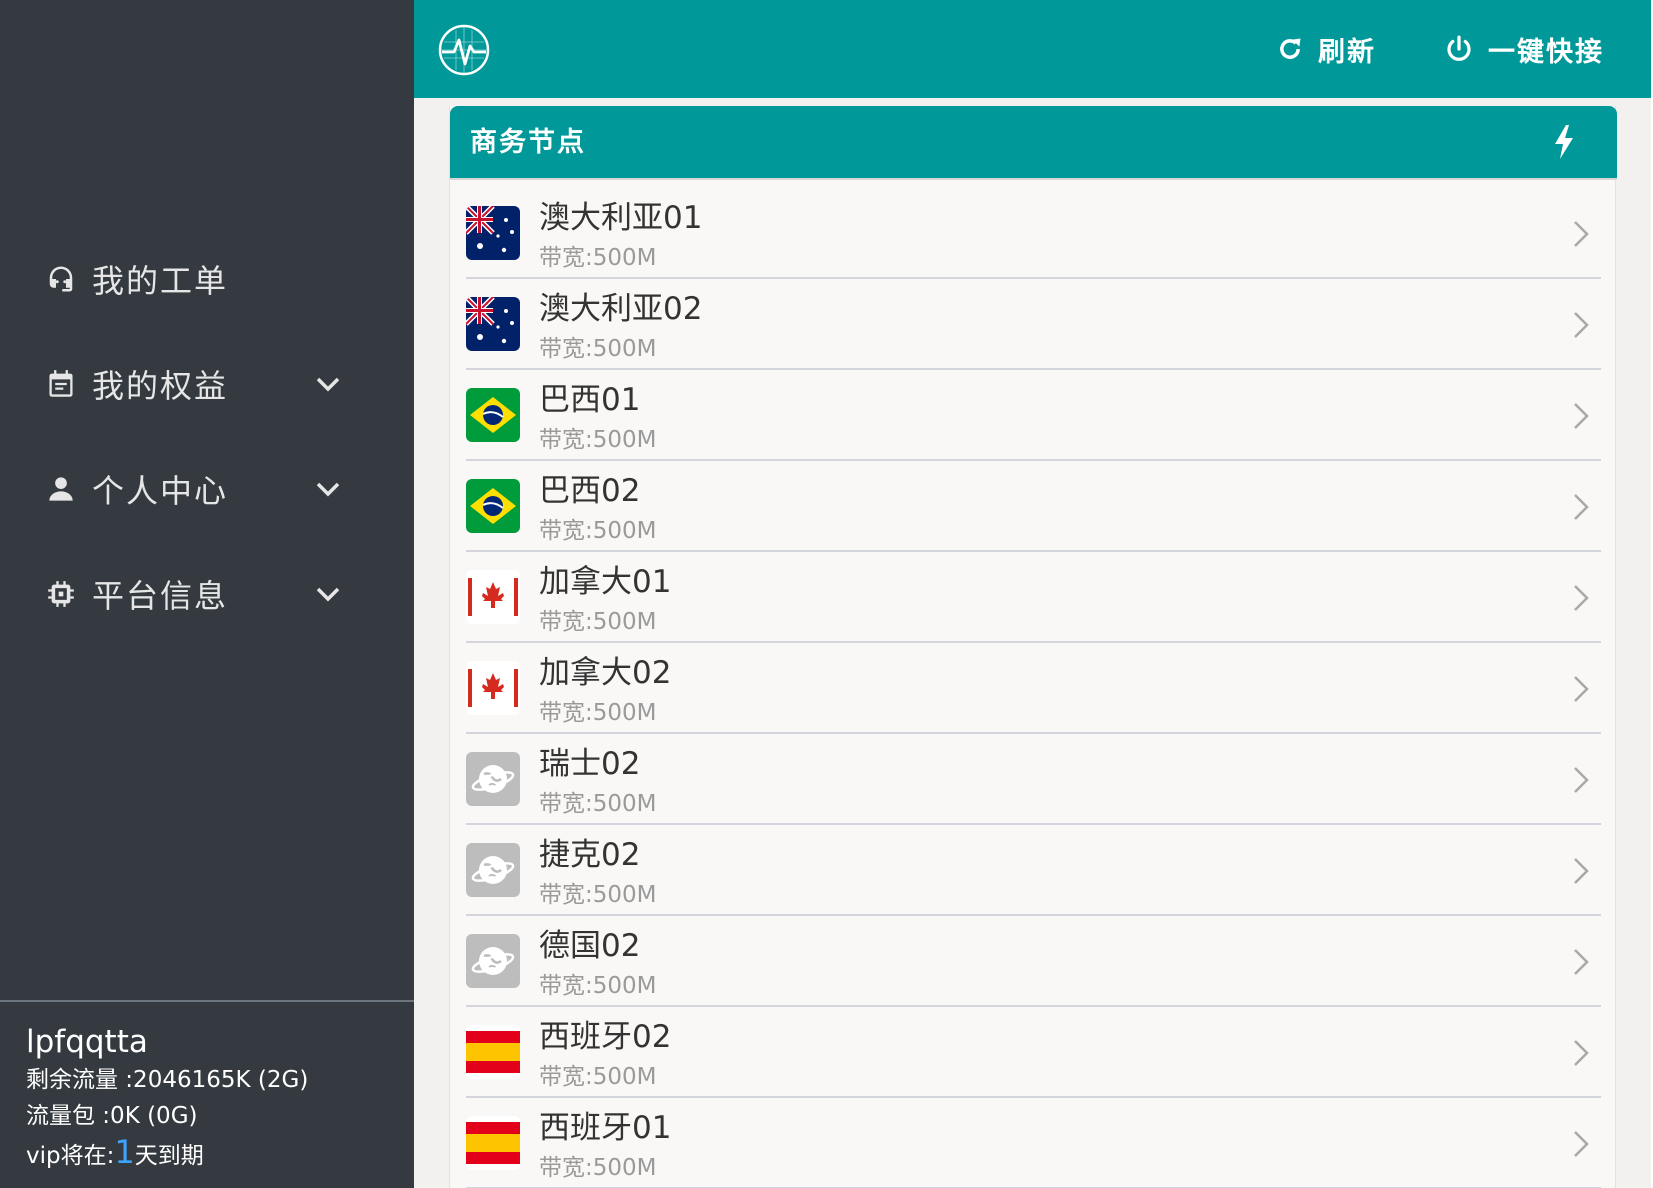 Image resolution: width=1653 pixels, height=1188 pixels. Describe the element at coordinates (1347, 52) in the screenshot. I see `refresh-label: 刷新` at that location.